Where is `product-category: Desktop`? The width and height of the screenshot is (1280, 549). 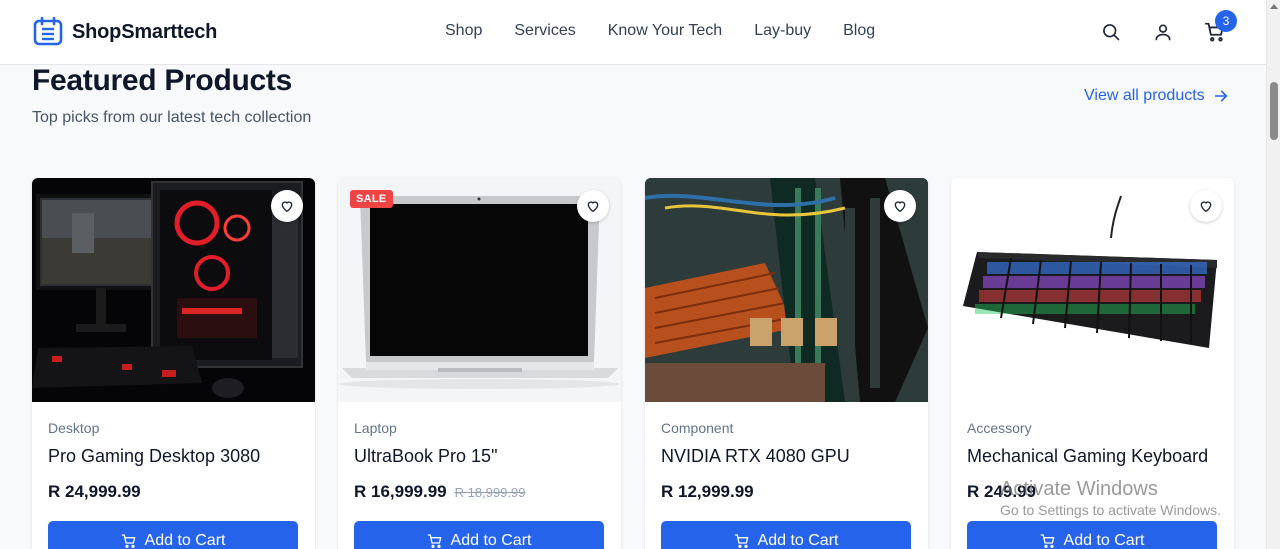
product-category: Desktop is located at coordinates (74, 428).